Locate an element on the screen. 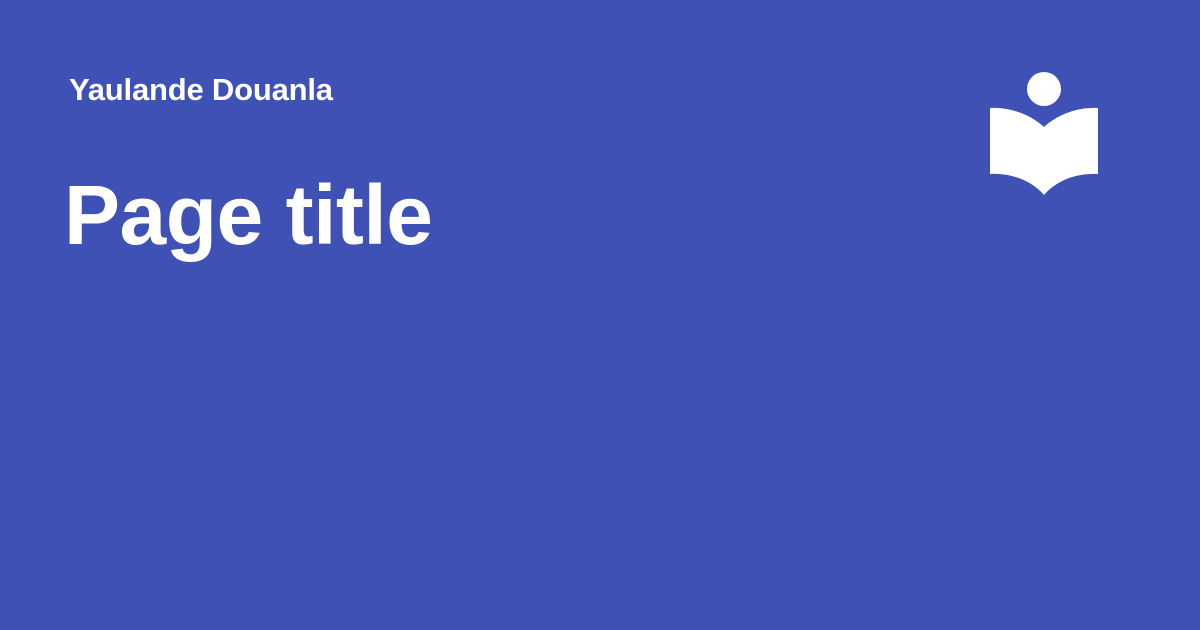 The image size is (1200, 630). page-title: Page title is located at coordinates (248, 215).